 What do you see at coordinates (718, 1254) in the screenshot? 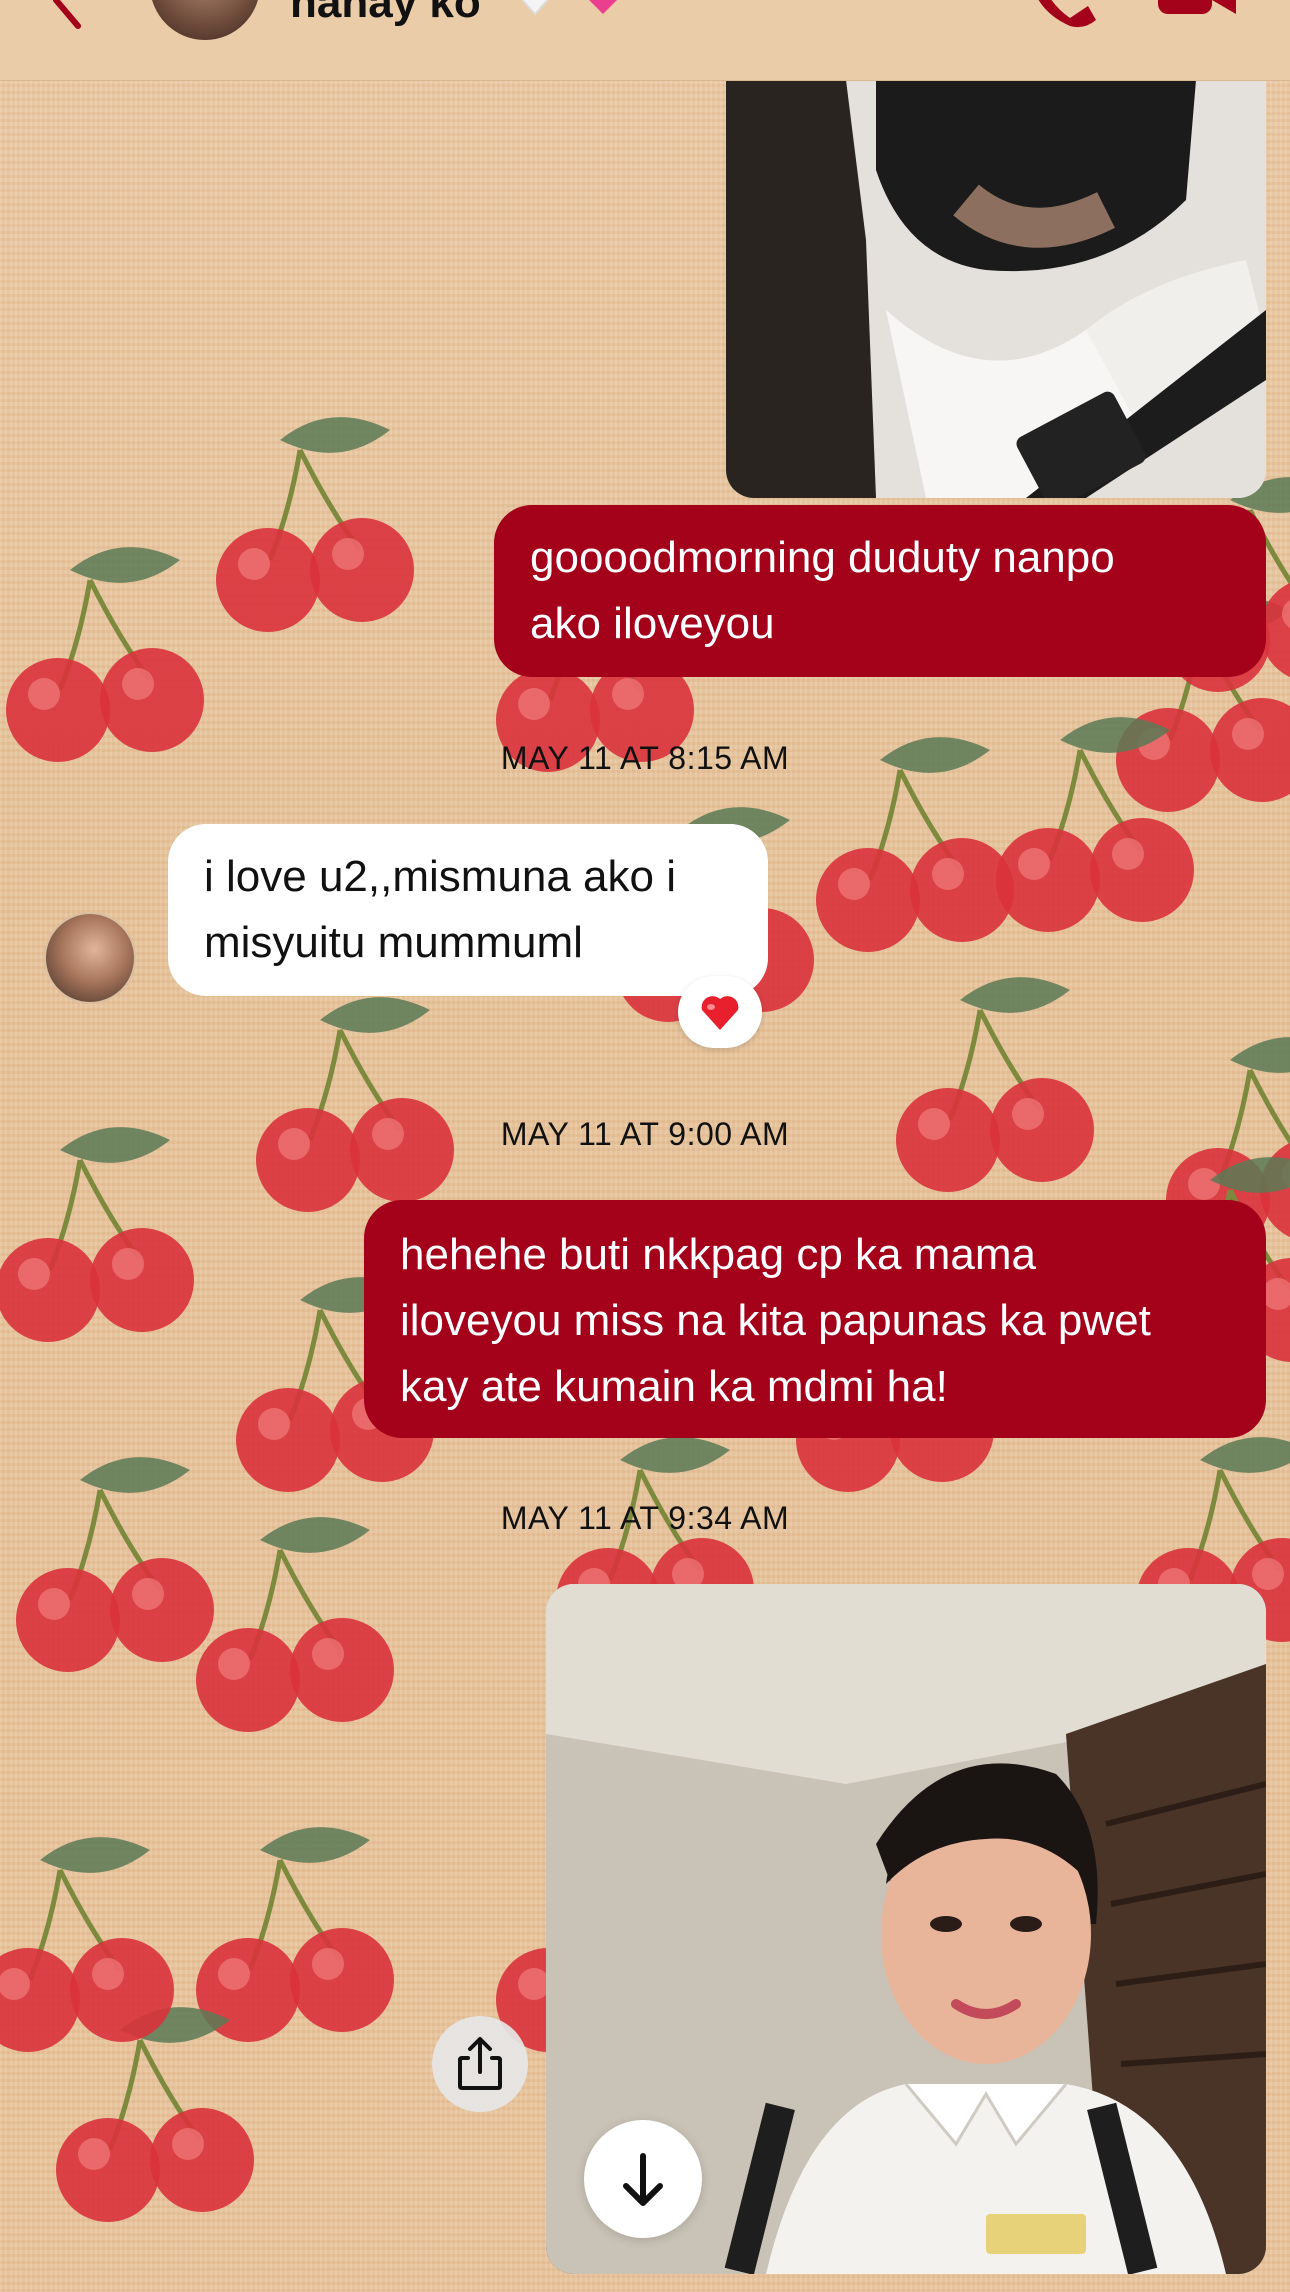
I see `message-text-line: hehehe buti nkkpag cp ka mama` at bounding box center [718, 1254].